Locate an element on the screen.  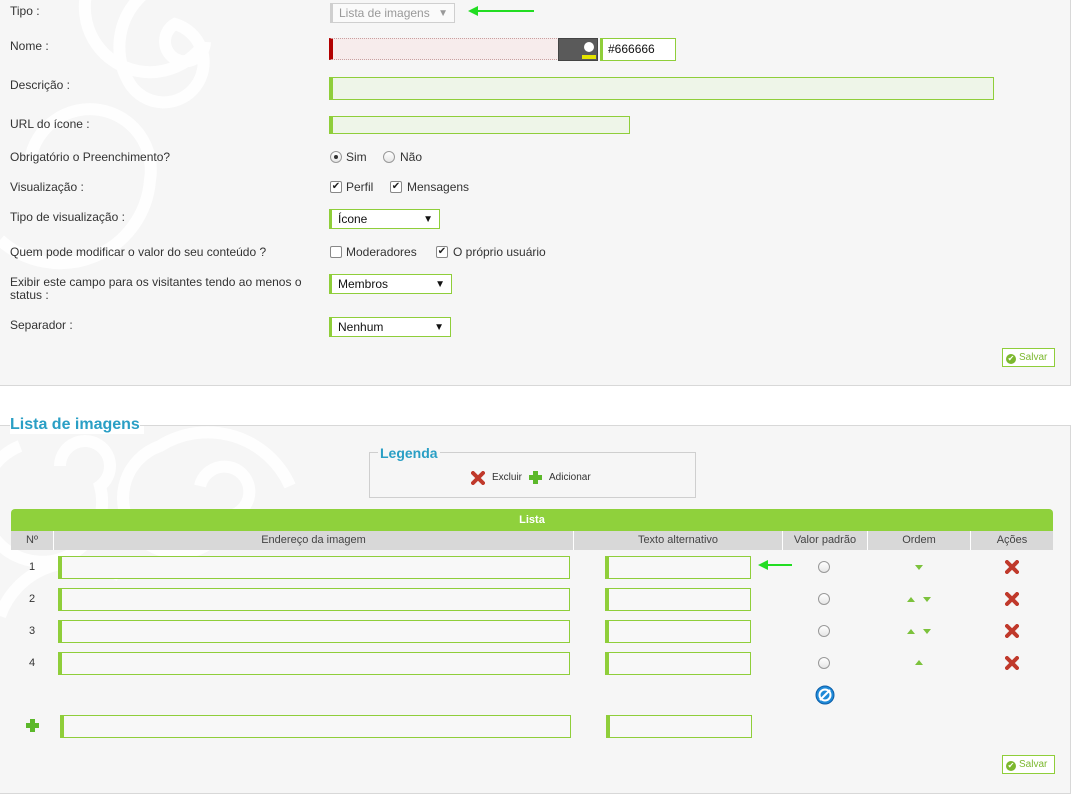
save-button: ✔ Salvar is located at coordinates (1028, 357).